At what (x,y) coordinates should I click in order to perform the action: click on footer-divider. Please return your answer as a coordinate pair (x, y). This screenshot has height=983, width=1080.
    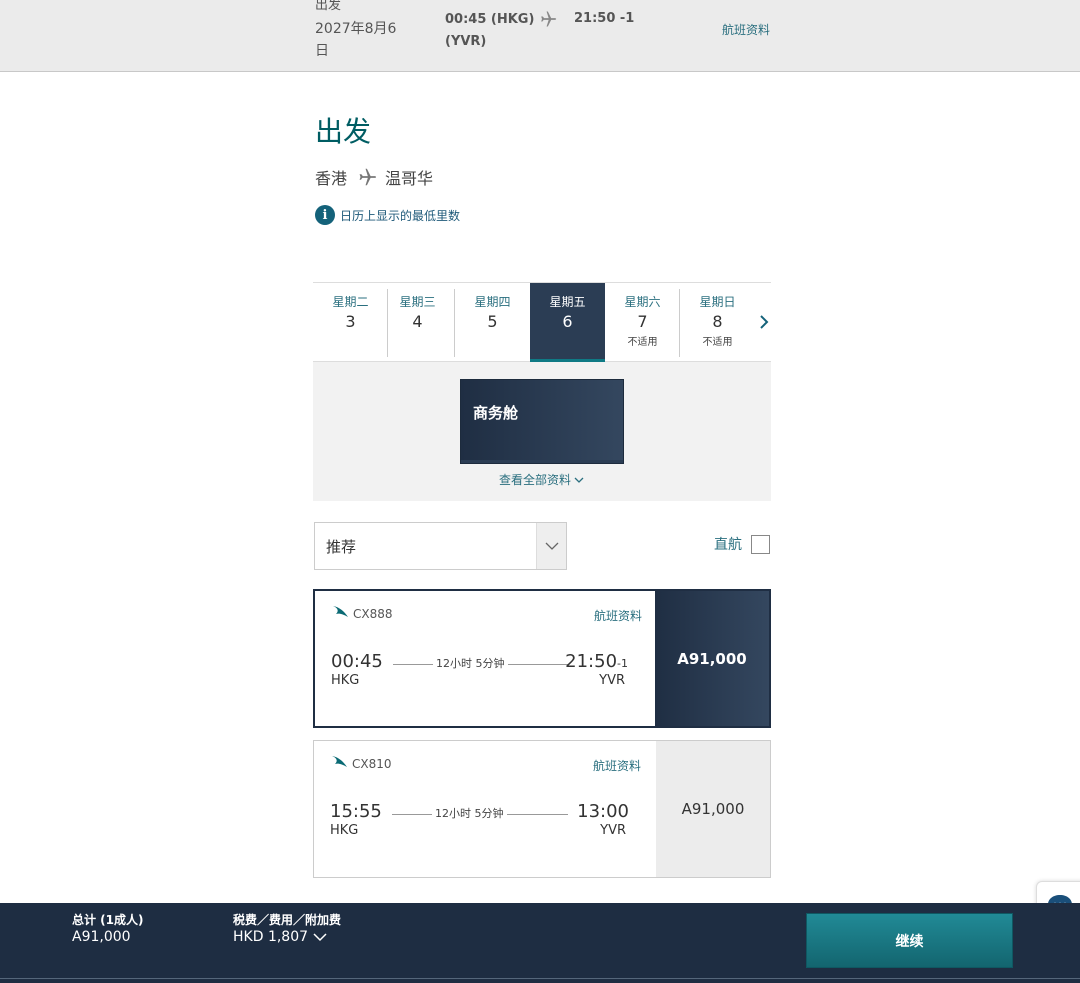
    Looking at the image, I should click on (540, 978).